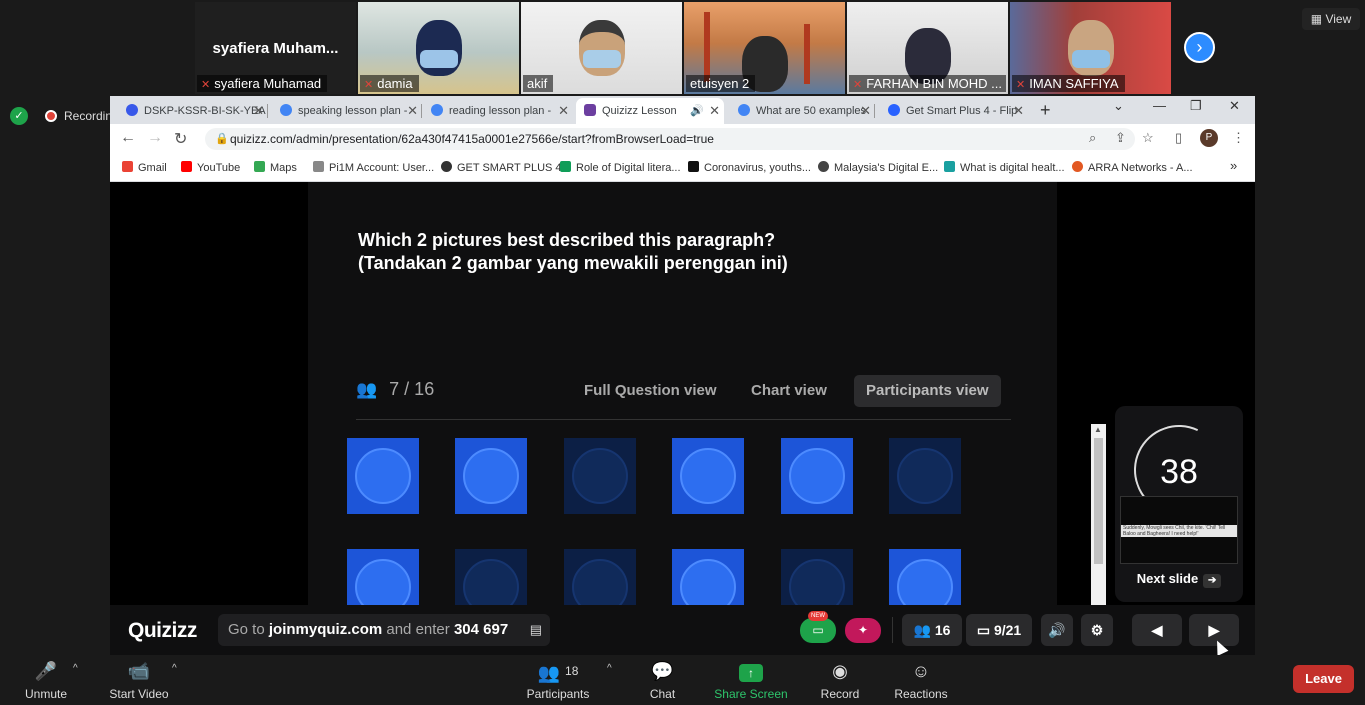  I want to click on record-button: ◉ Record, so click(840, 680).